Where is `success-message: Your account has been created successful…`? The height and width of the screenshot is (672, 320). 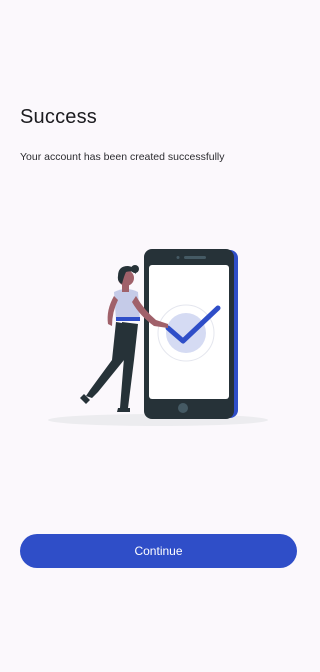
success-message: Your account has been created successful… is located at coordinates (122, 157).